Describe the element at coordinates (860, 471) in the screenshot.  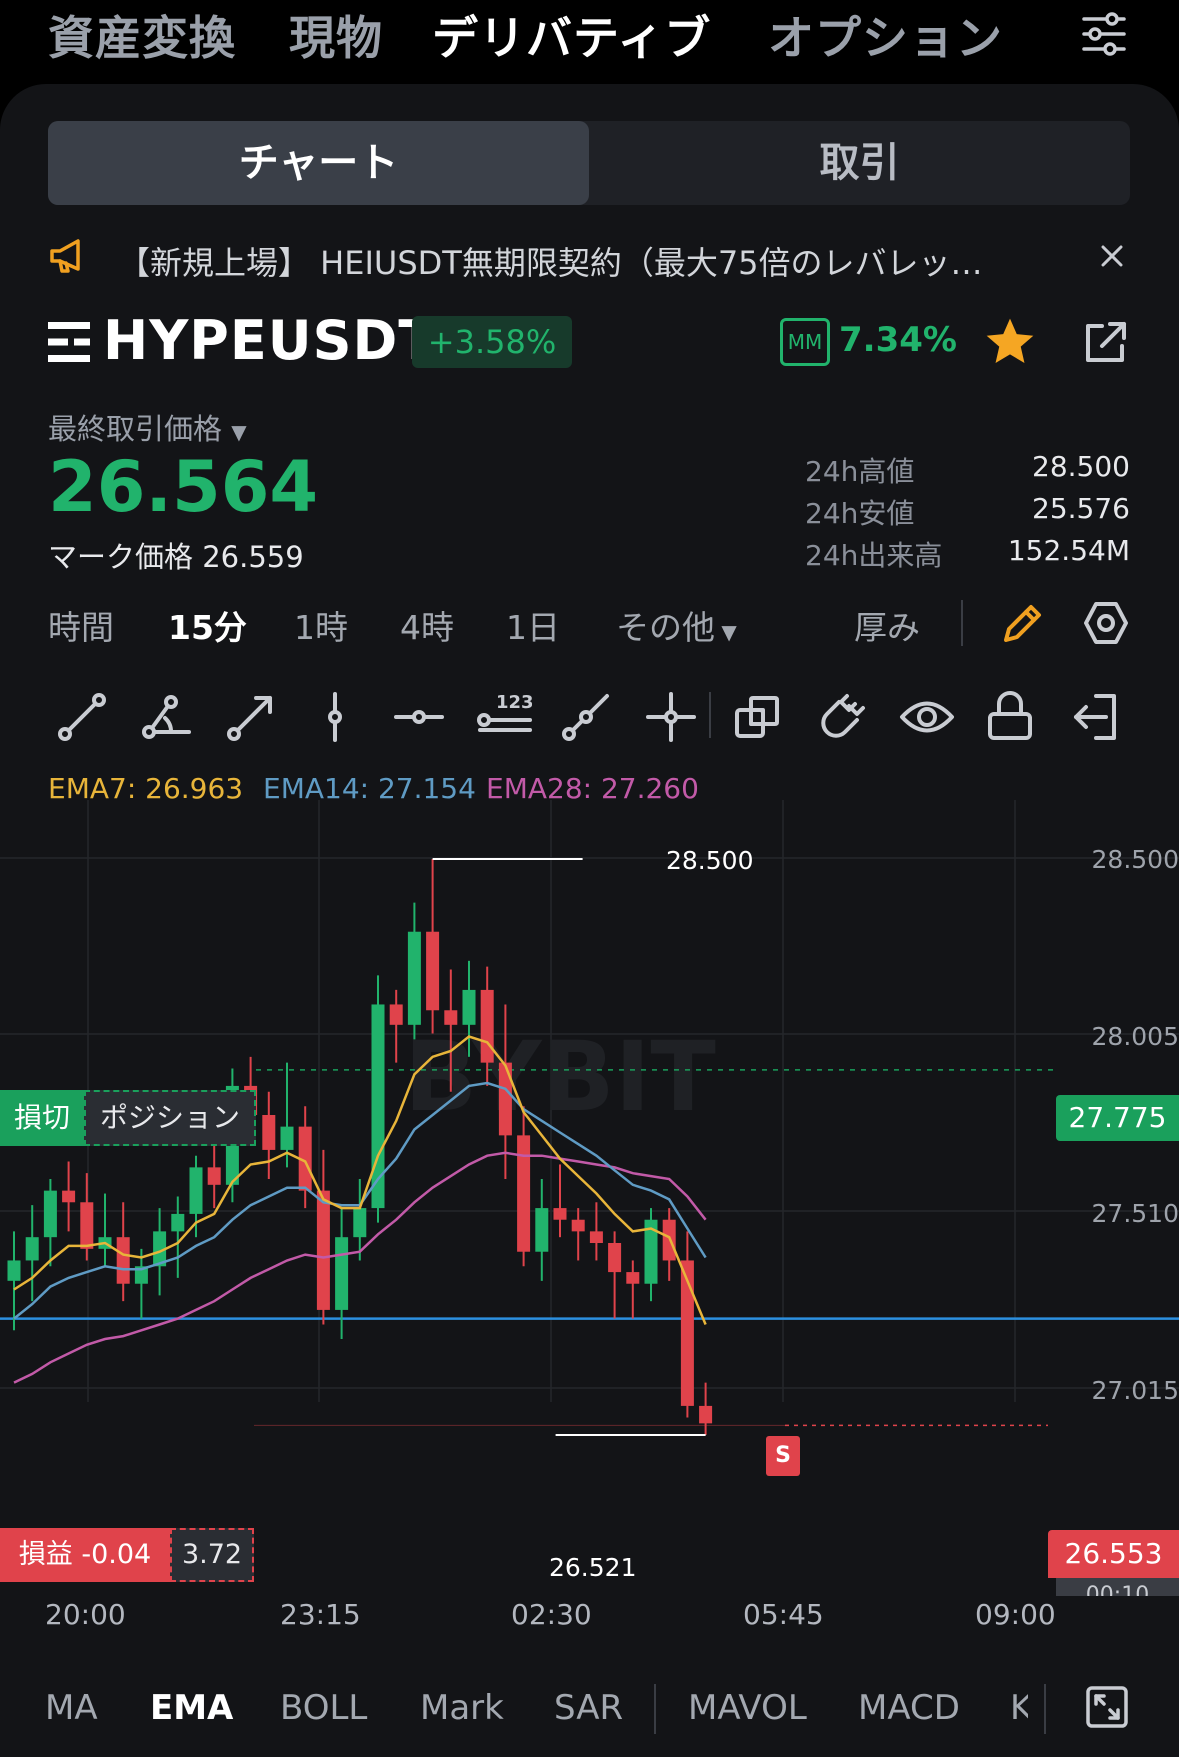
I see `stat-label-high: 24h高値` at that location.